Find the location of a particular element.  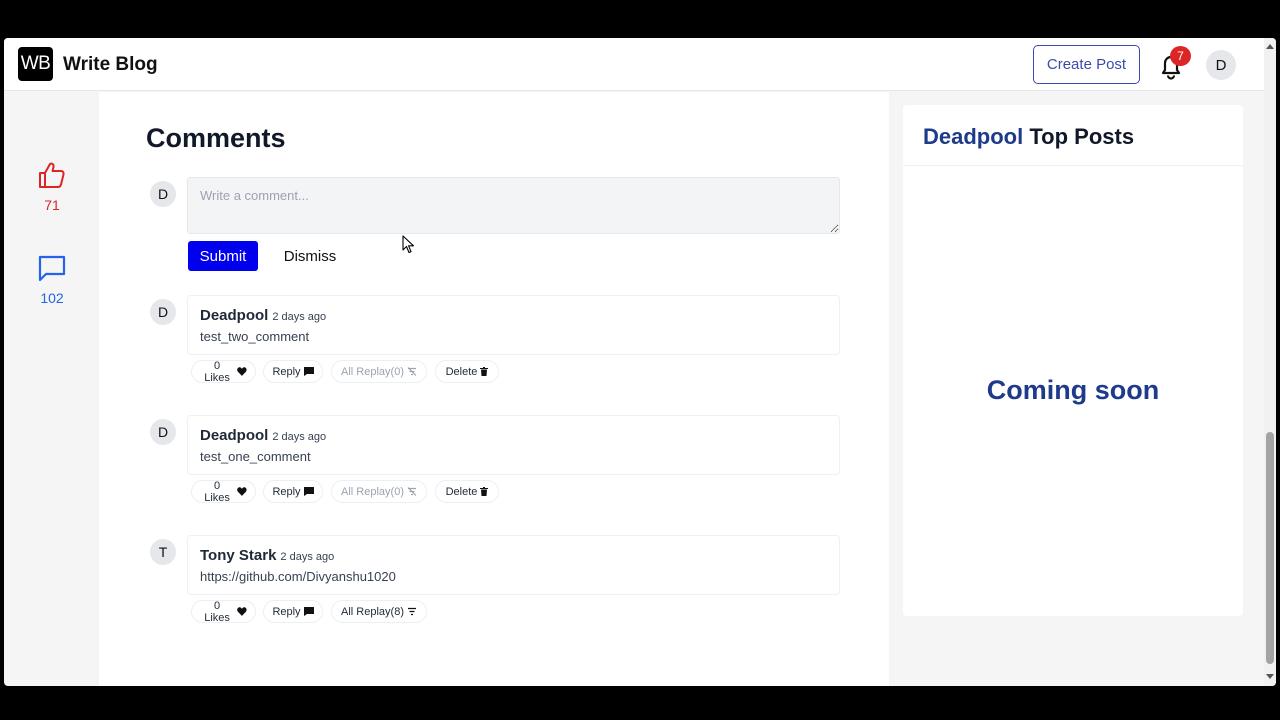

comment-card: Deadpool 2 days ago test_one_comment is located at coordinates (513, 445).